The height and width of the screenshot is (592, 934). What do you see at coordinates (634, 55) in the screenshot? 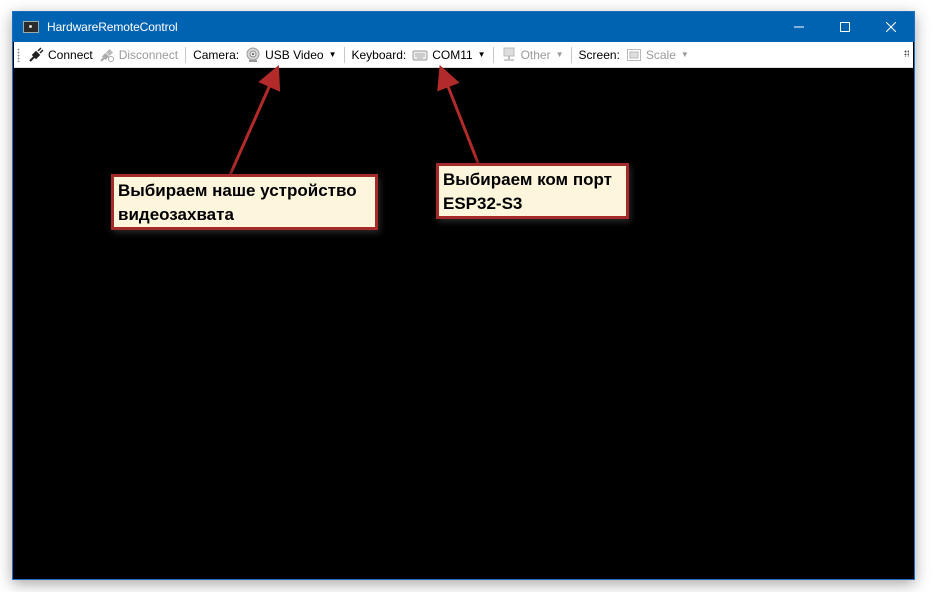
I see `scale-icon` at bounding box center [634, 55].